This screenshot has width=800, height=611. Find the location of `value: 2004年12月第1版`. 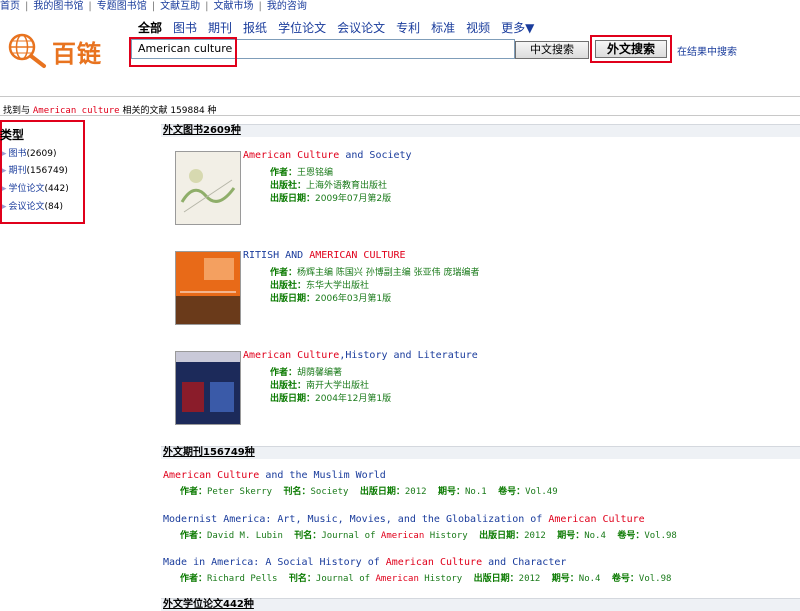

value: 2004年12月第1版 is located at coordinates (353, 399).